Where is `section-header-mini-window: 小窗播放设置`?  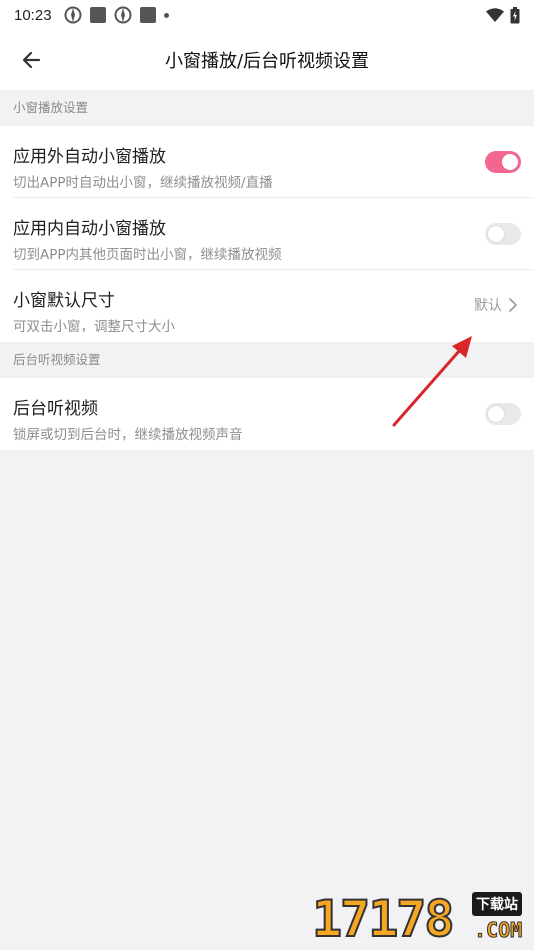 section-header-mini-window: 小窗播放设置 is located at coordinates (51, 107).